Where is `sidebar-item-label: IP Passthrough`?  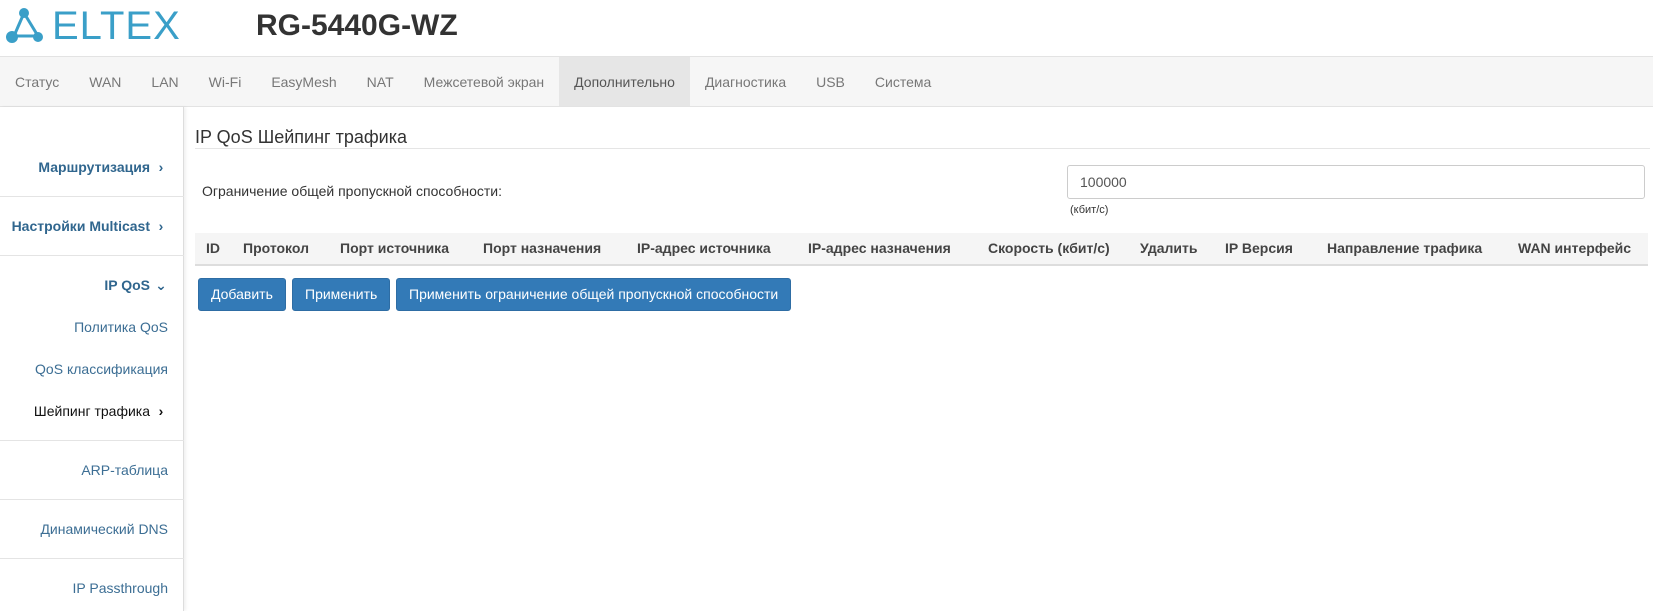
sidebar-item-label: IP Passthrough is located at coordinates (120, 588).